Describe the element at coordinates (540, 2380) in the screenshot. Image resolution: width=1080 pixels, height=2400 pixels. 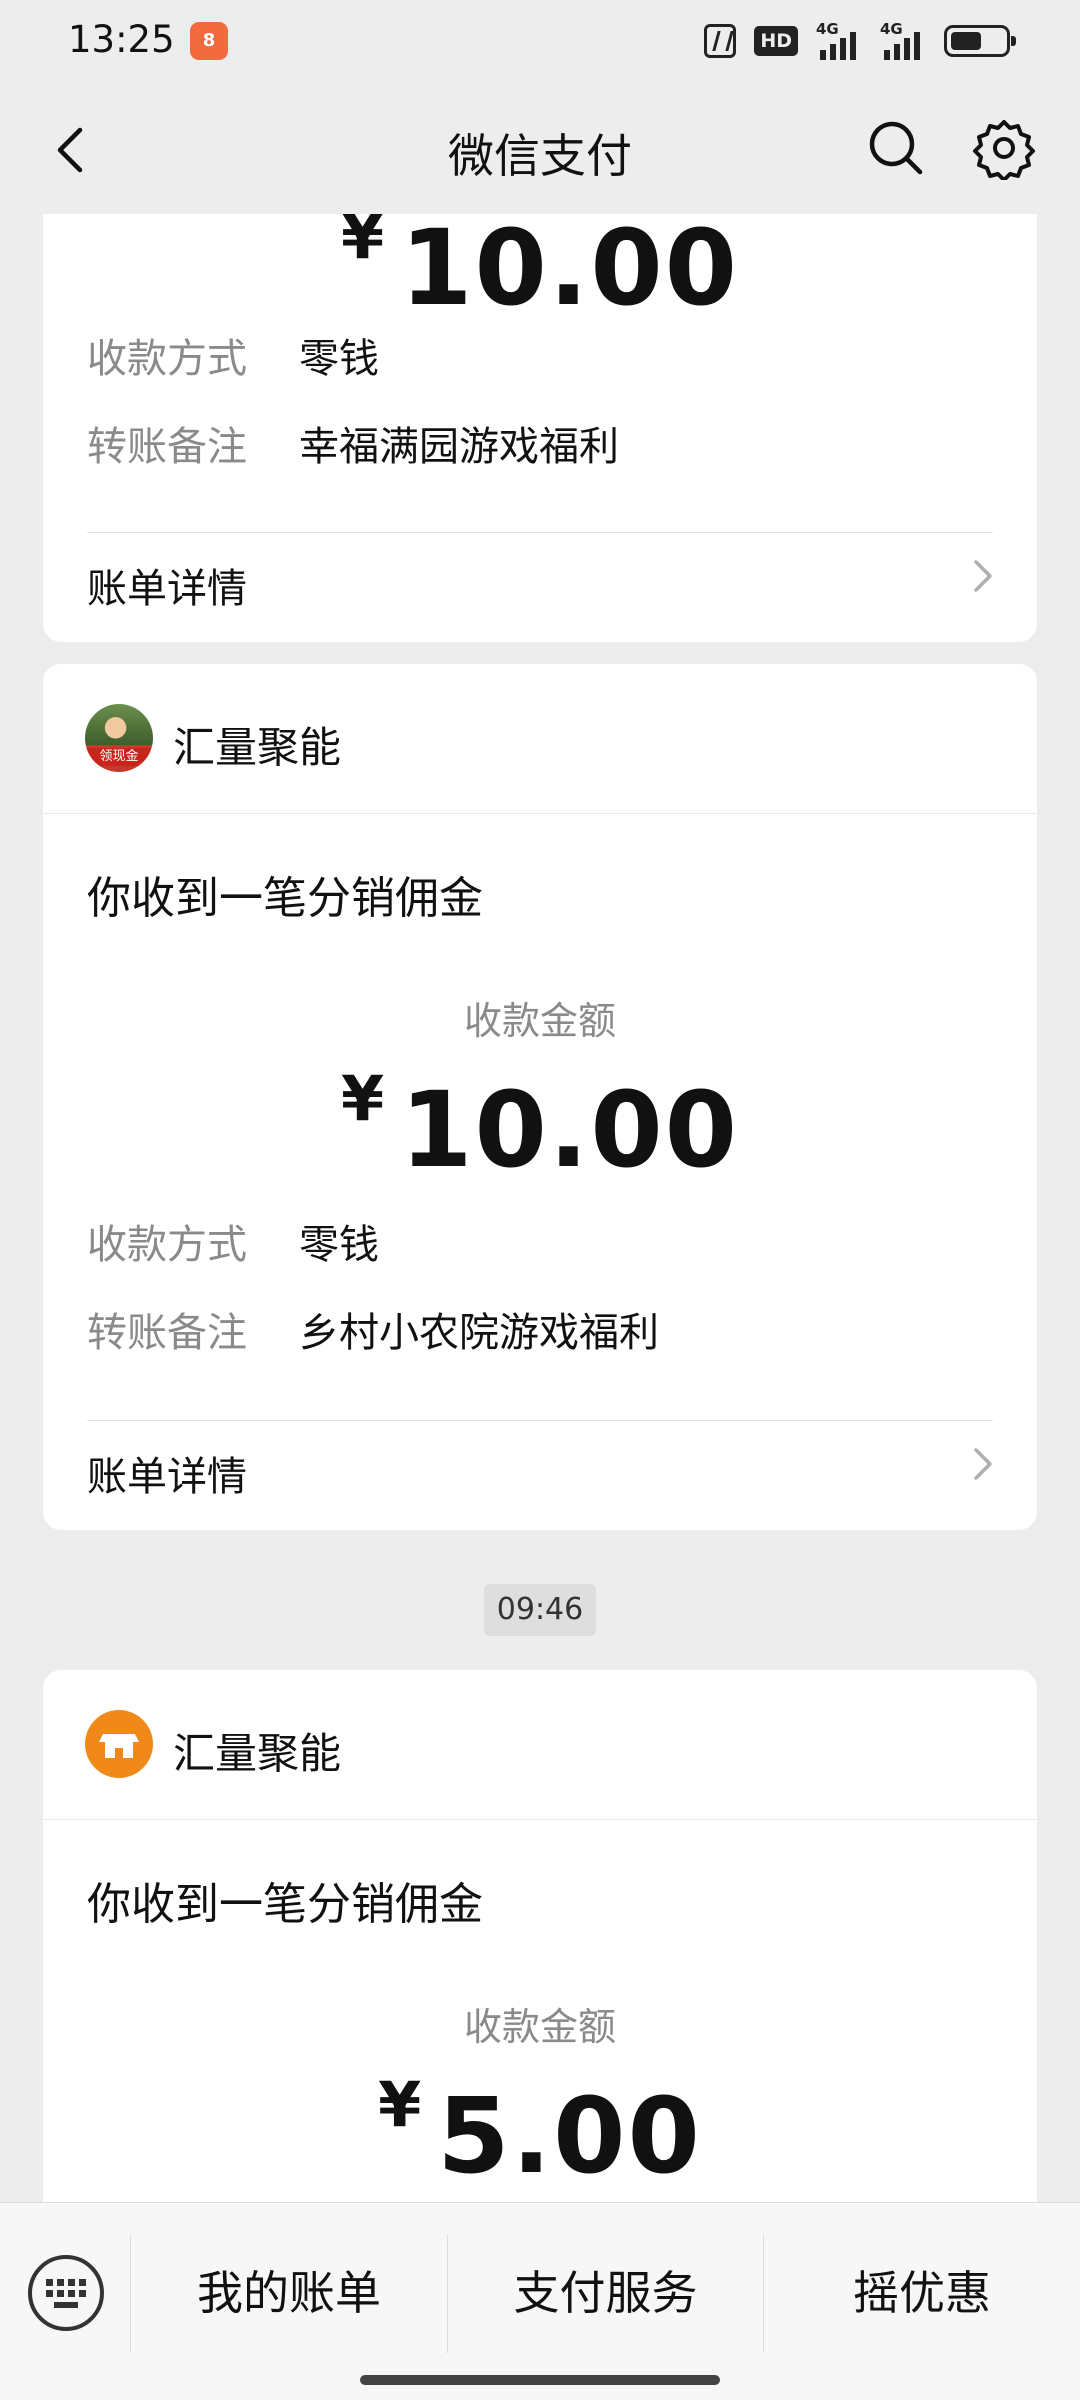
I see `home-indicator` at that location.